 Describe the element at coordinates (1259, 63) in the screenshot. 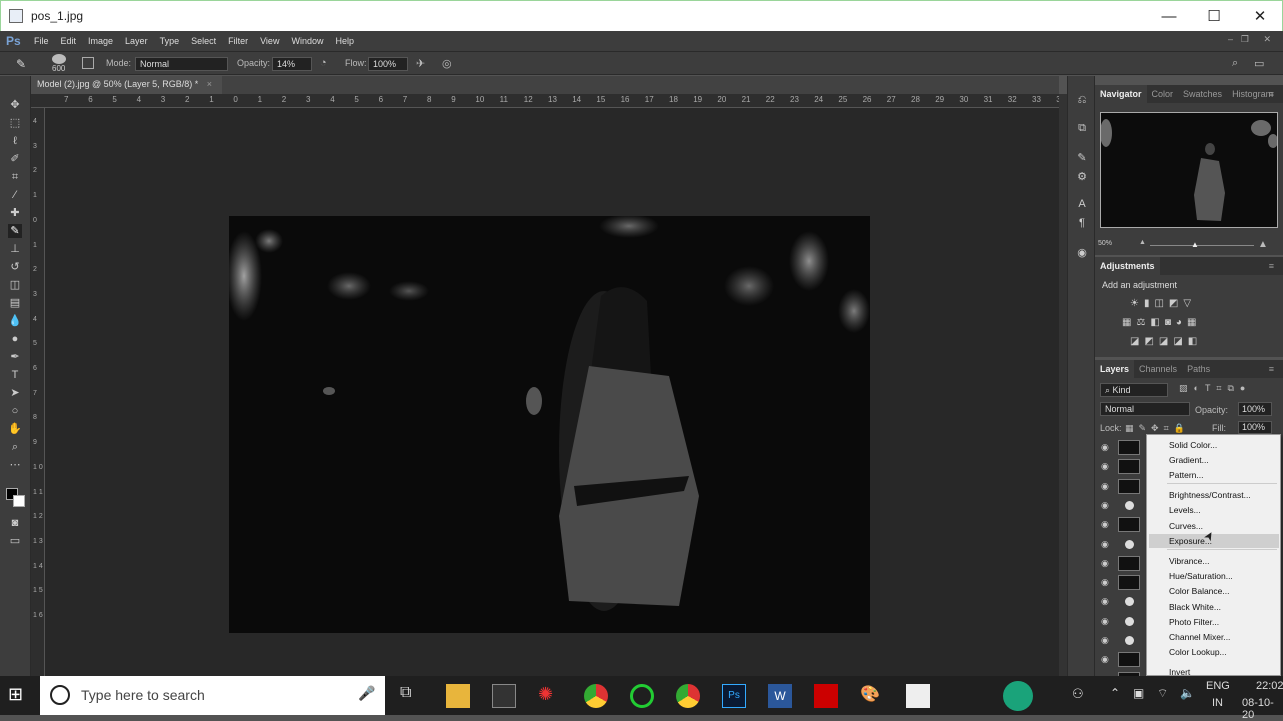

I see `workspace-icon: ▭` at that location.